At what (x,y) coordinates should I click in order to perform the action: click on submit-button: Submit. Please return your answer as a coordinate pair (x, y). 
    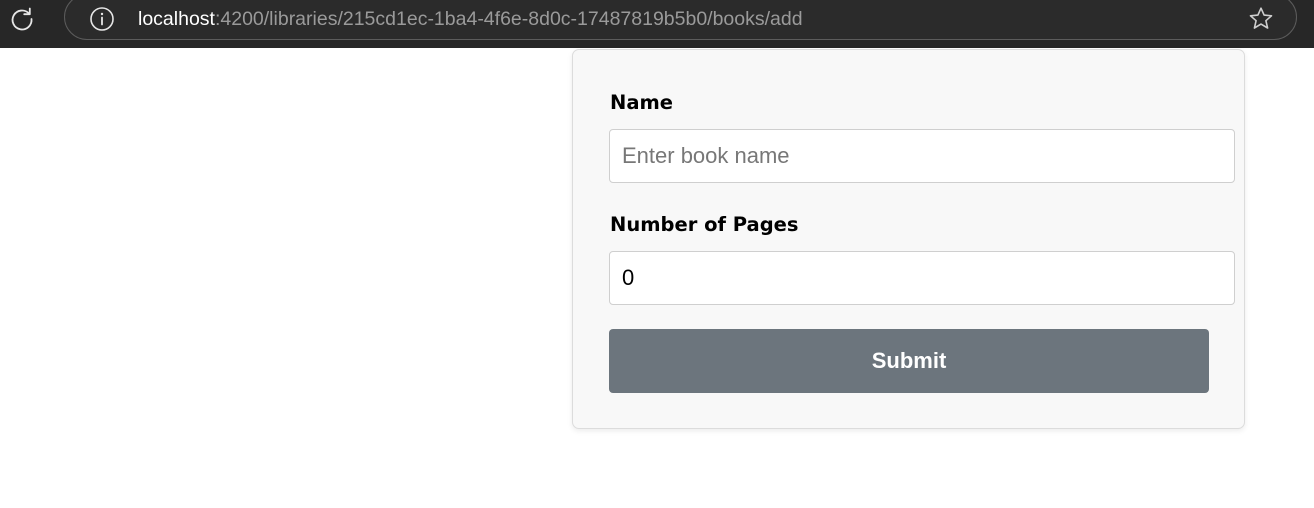
    Looking at the image, I should click on (909, 361).